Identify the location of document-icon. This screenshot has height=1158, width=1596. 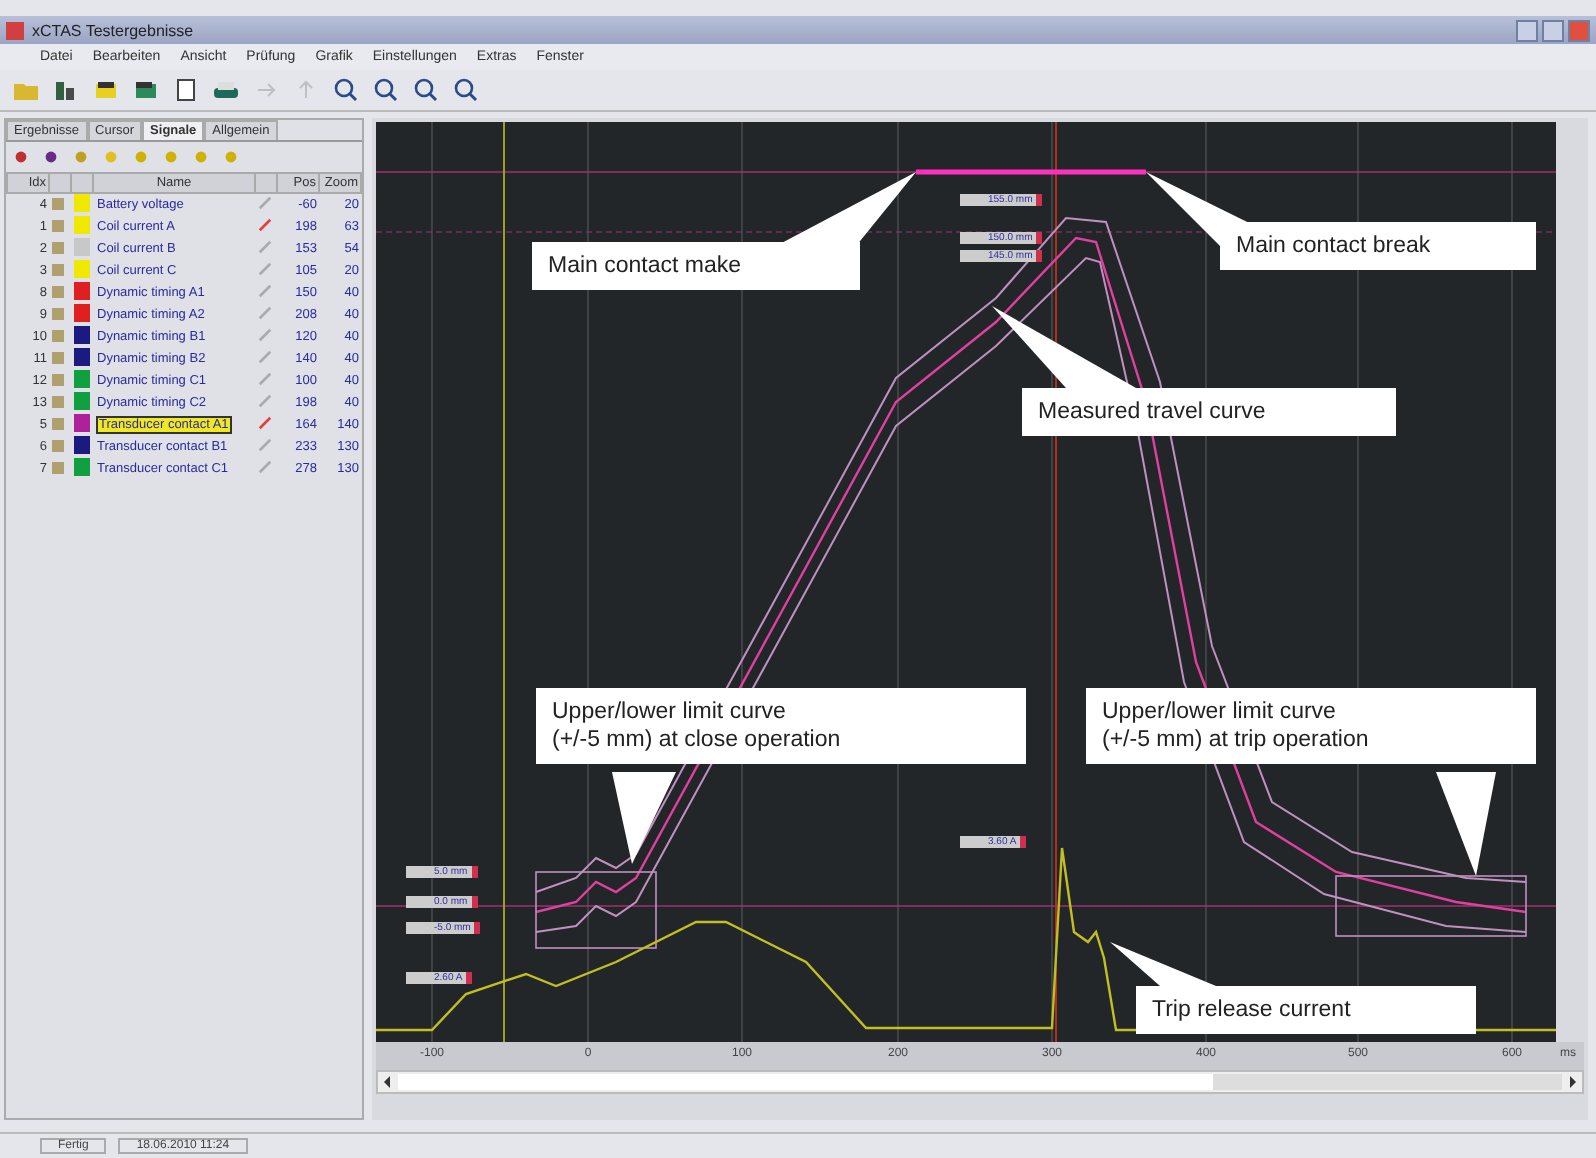
(186, 90).